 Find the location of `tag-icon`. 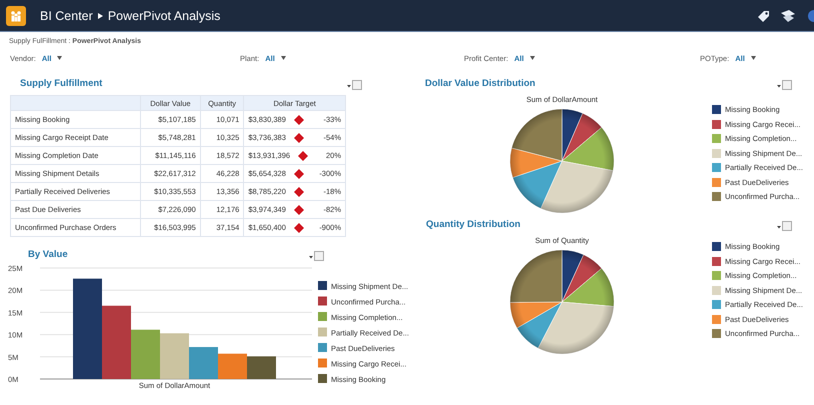

tag-icon is located at coordinates (763, 15).